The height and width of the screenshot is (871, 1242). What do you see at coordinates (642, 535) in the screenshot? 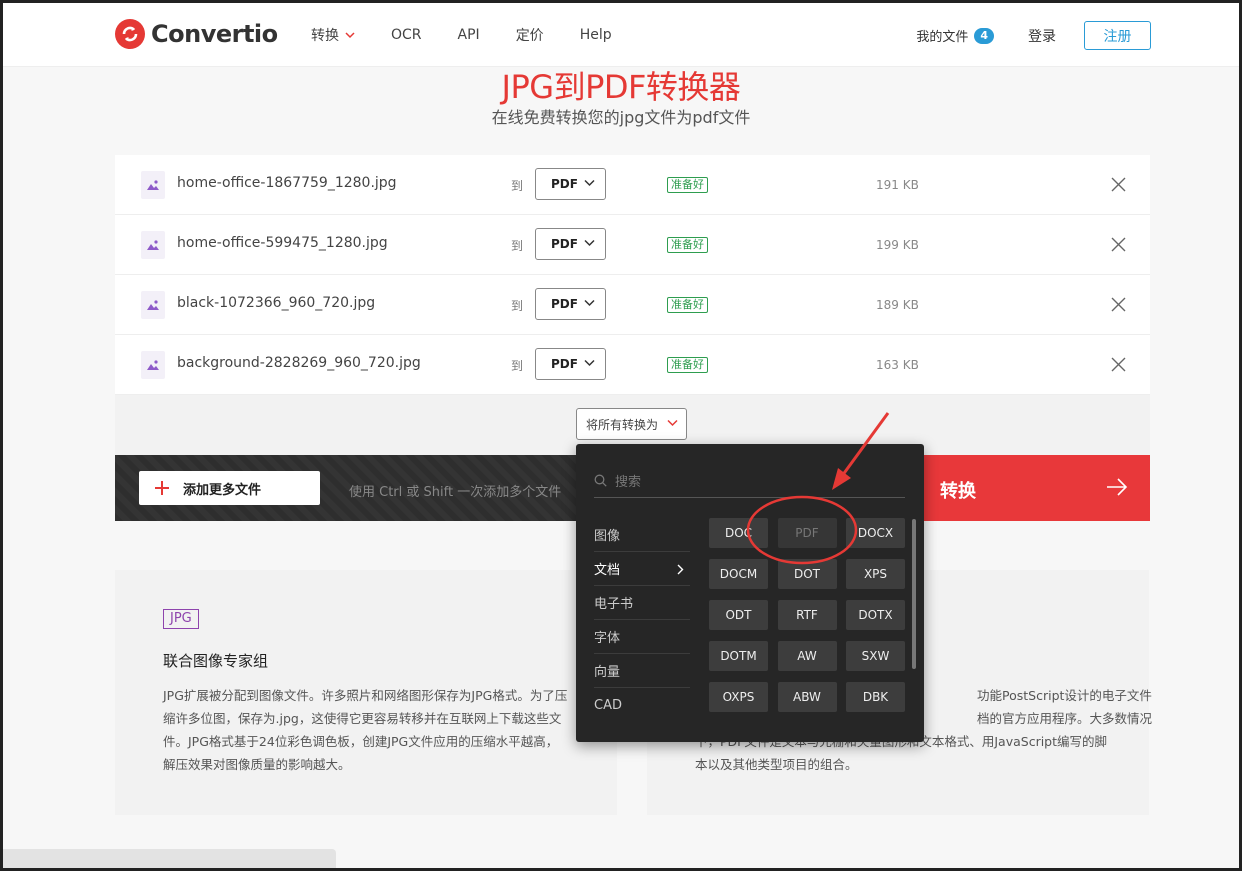
I see `category-image: 图像` at bounding box center [642, 535].